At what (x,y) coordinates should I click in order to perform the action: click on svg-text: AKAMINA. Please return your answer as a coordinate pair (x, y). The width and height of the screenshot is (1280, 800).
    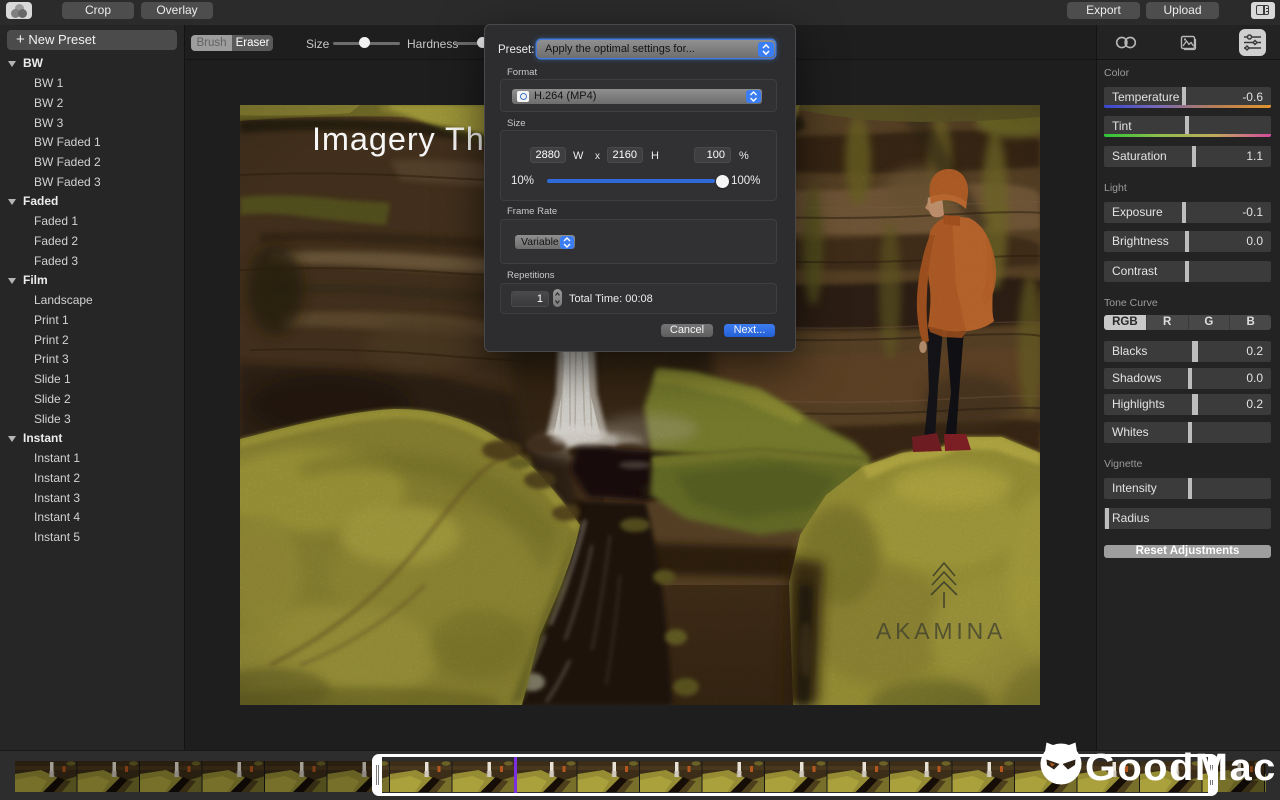
    Looking at the image, I should click on (941, 631).